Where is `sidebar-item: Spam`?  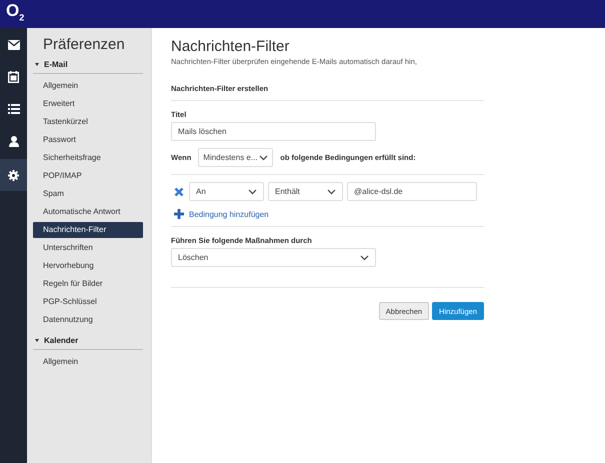 sidebar-item: Spam is located at coordinates (88, 194).